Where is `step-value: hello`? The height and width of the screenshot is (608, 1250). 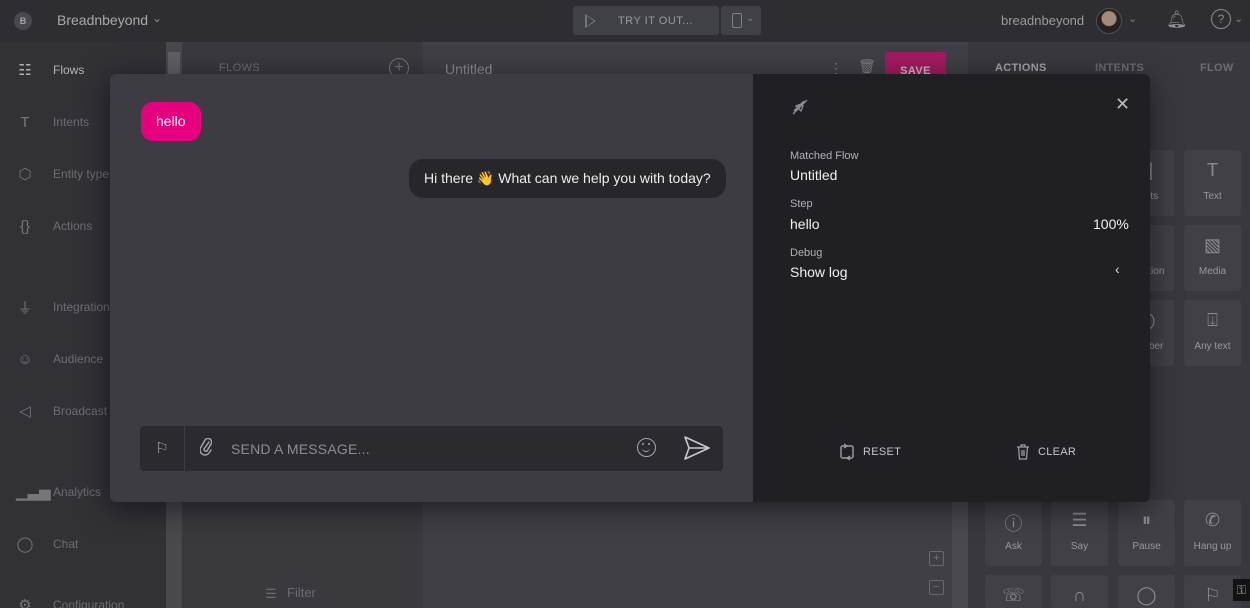 step-value: hello is located at coordinates (805, 224).